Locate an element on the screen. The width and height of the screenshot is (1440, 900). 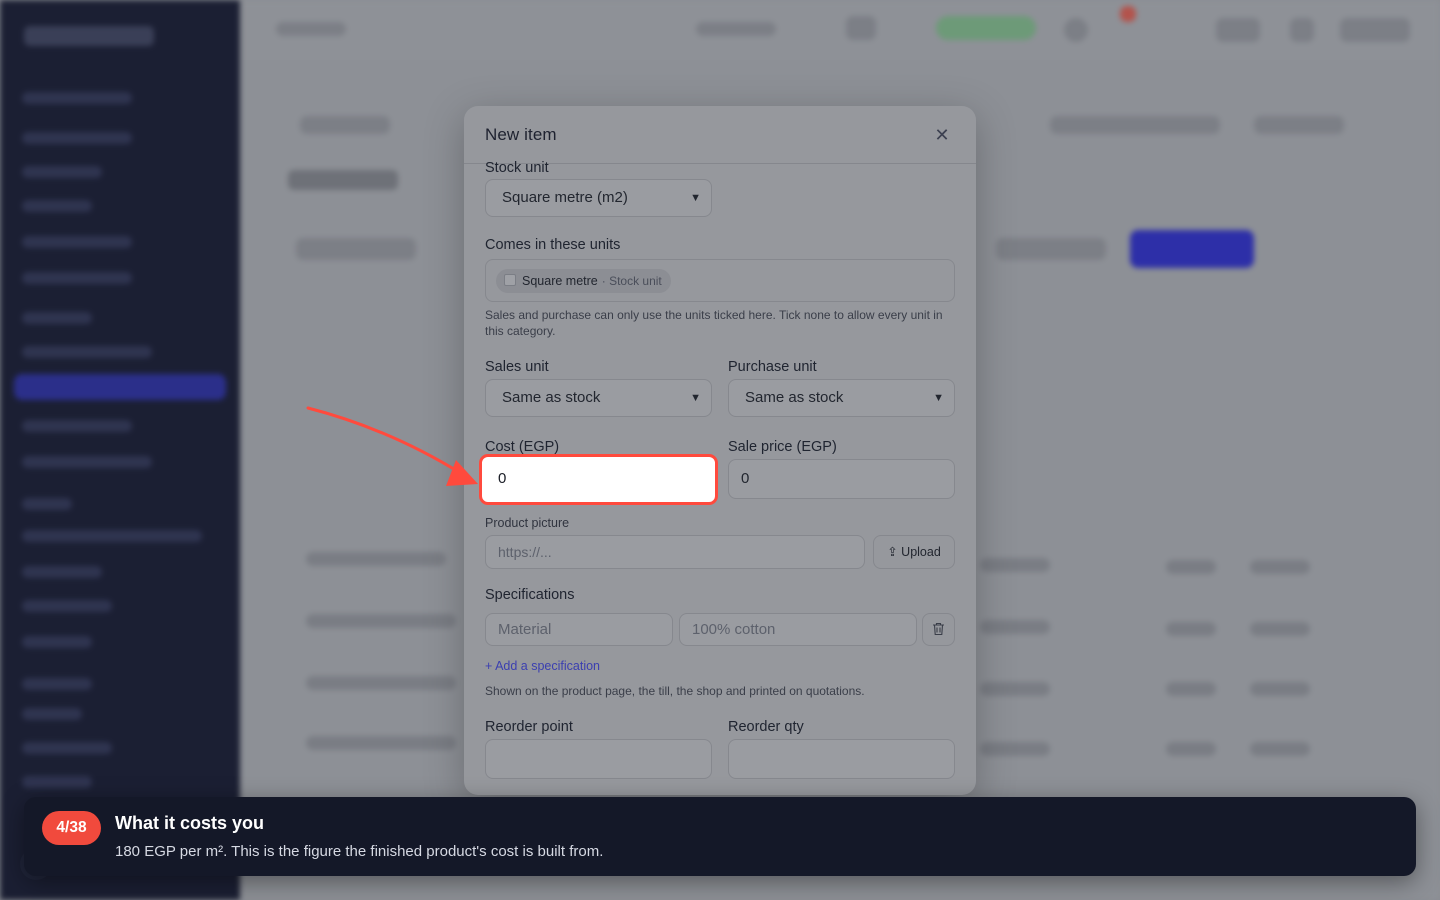
sales-unit-value: Same as stock is located at coordinates (551, 397).